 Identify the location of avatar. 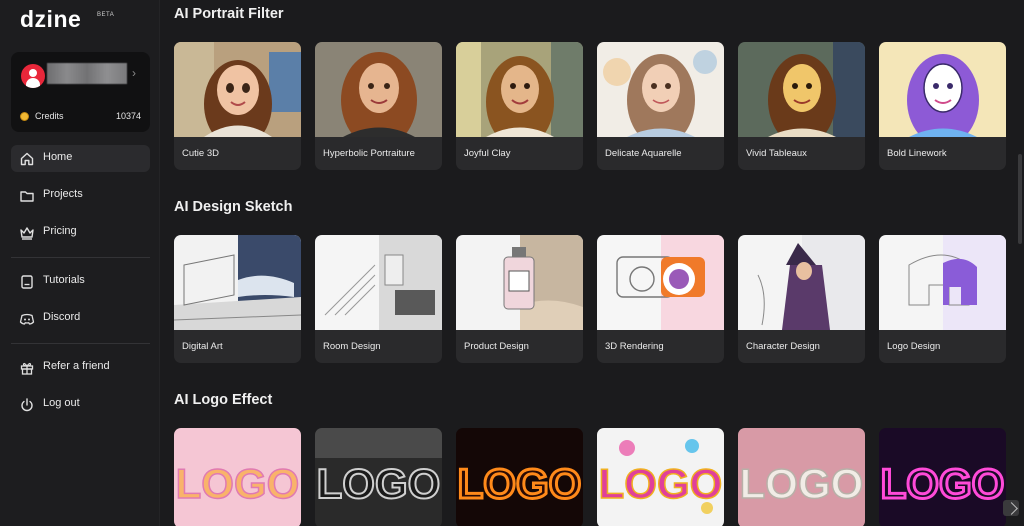
(33, 76).